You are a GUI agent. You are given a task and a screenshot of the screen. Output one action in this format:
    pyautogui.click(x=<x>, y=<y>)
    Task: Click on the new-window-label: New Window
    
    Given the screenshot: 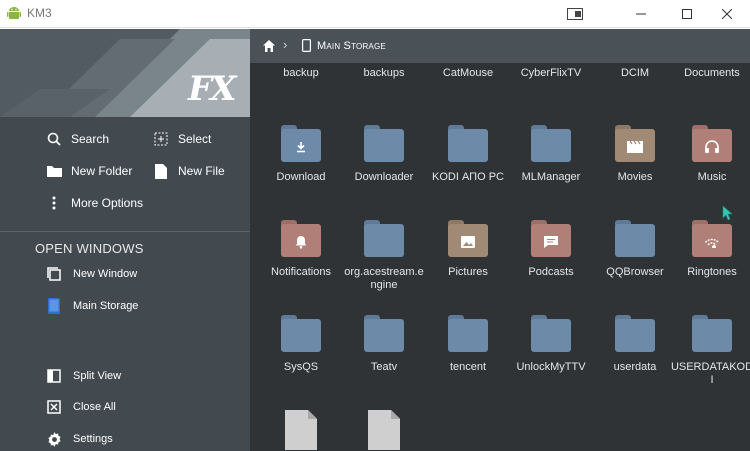 What is the action you would take?
    pyautogui.click(x=105, y=274)
    